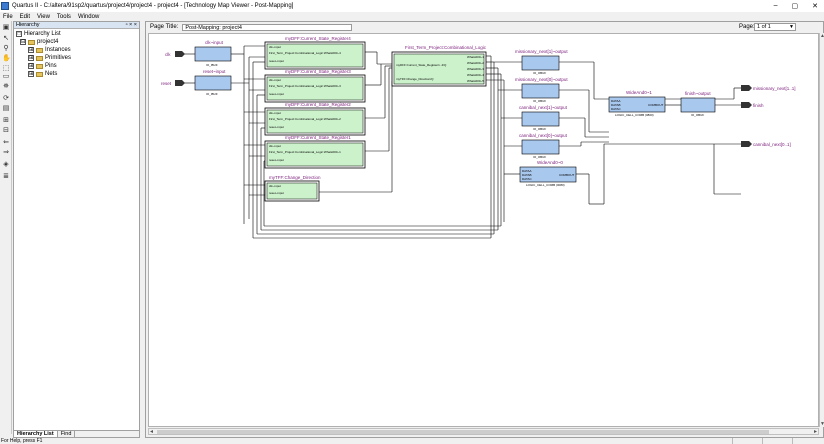 Image resolution: width=824 pixels, height=444 pixels. What do you see at coordinates (168, 54) in the screenshot?
I see `input-port-label: clk` at bounding box center [168, 54].